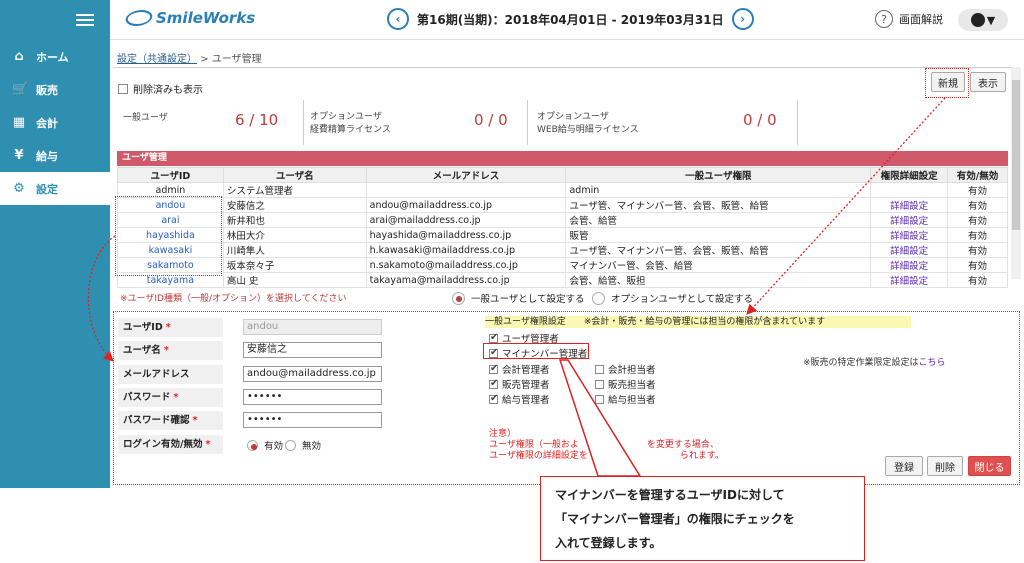 This screenshot has width=1024, height=563. What do you see at coordinates (101, 298) in the screenshot?
I see `arrow-id-to-form` at bounding box center [101, 298].